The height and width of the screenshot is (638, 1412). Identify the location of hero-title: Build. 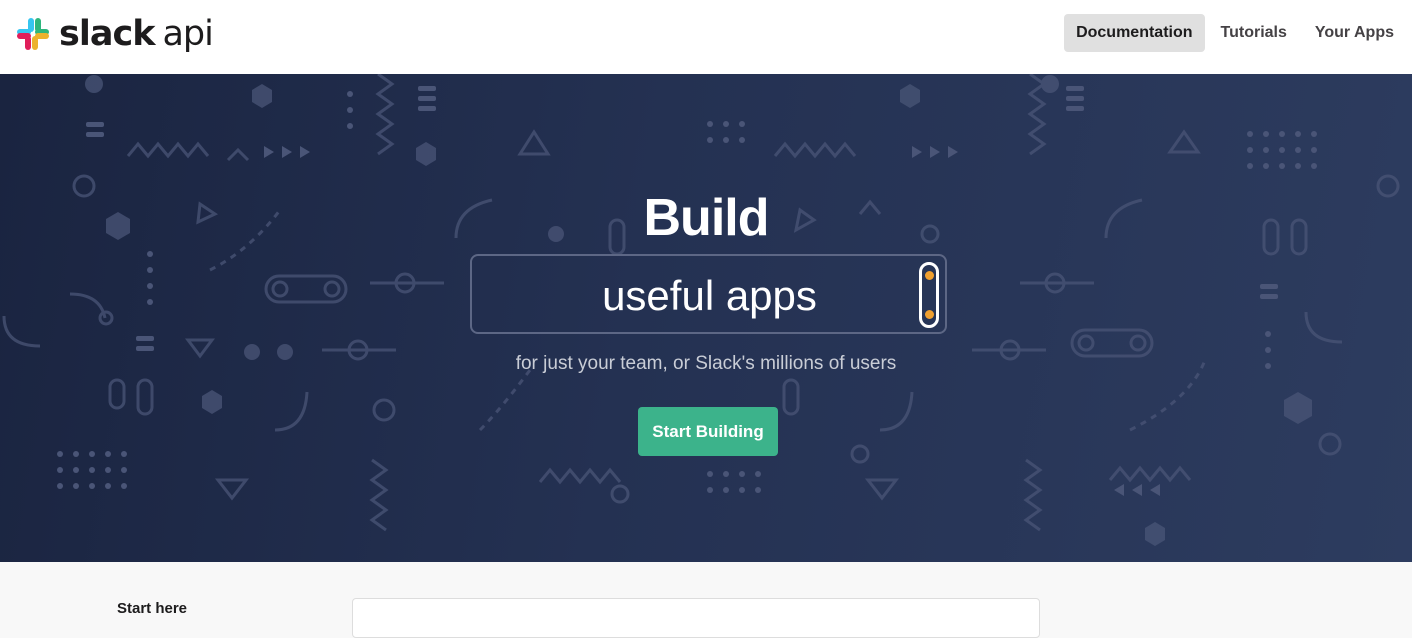
(706, 218).